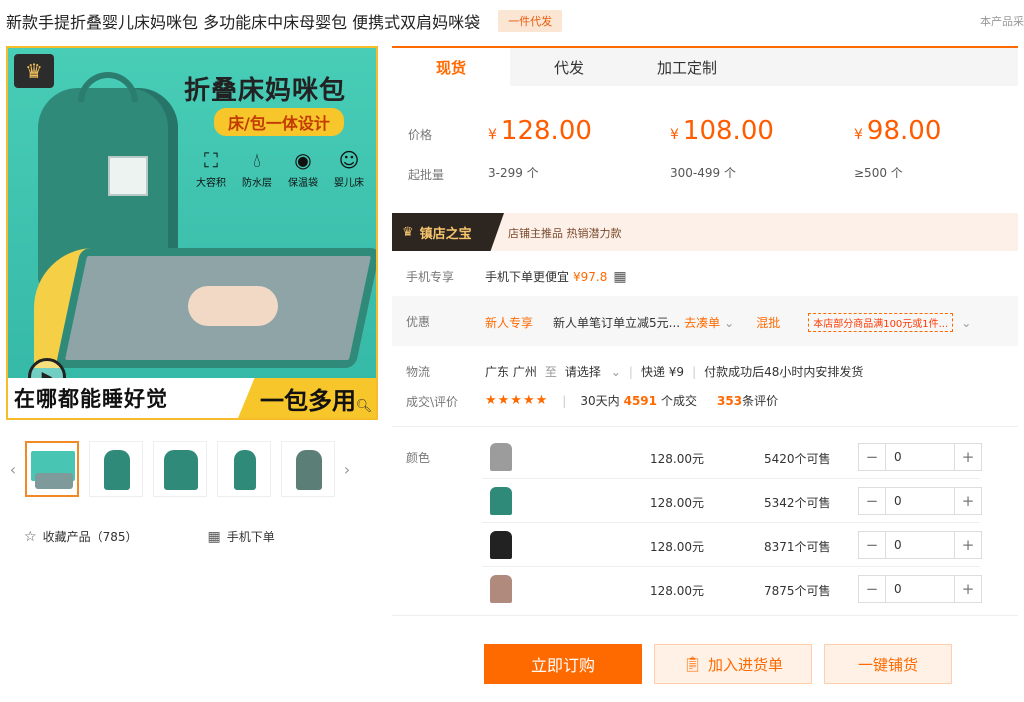 This screenshot has width=1024, height=702. I want to click on tab-bar: 现货 代发 加工定制, so click(705, 66).